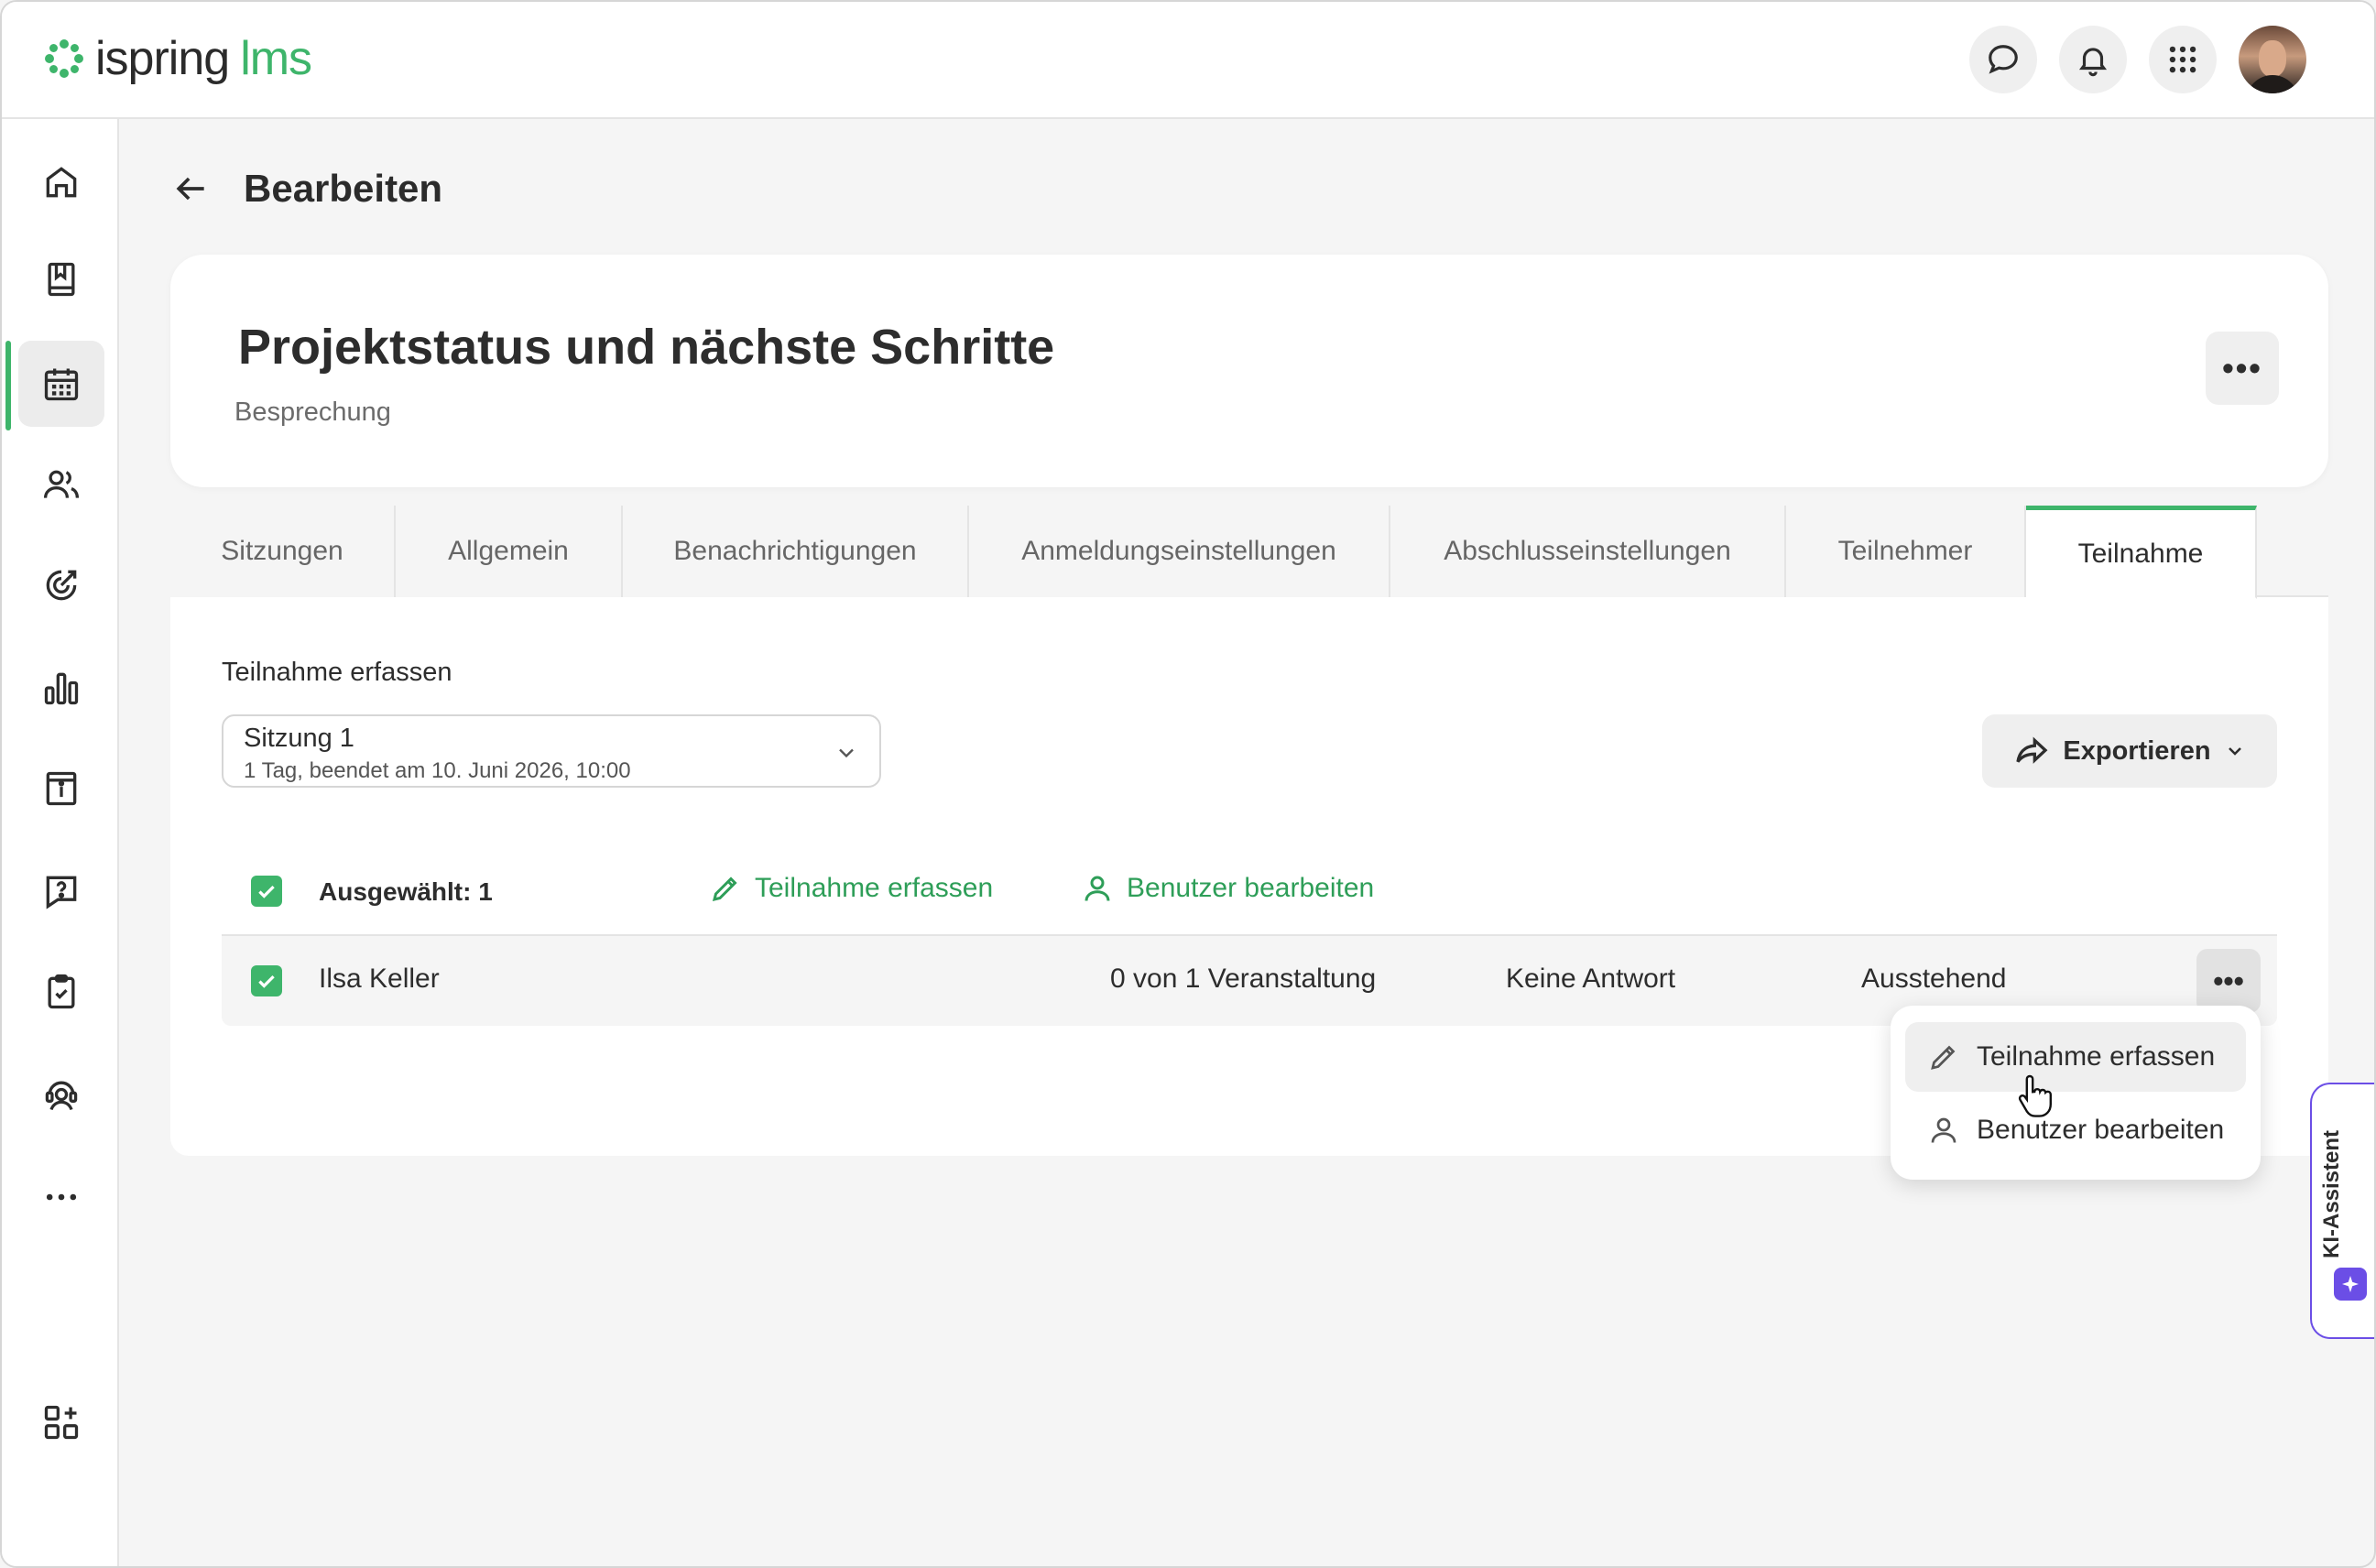 This screenshot has width=2376, height=1568. I want to click on sidebar-item-calendar, so click(61, 384).